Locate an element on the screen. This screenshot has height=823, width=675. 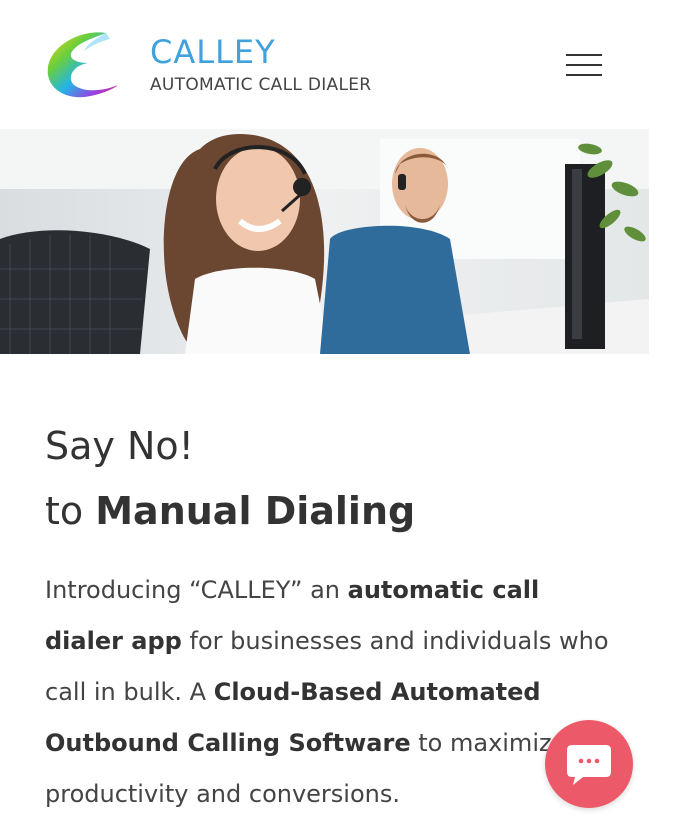
brand-tagline: AUTOMATIC CALL DIALER is located at coordinates (261, 85).